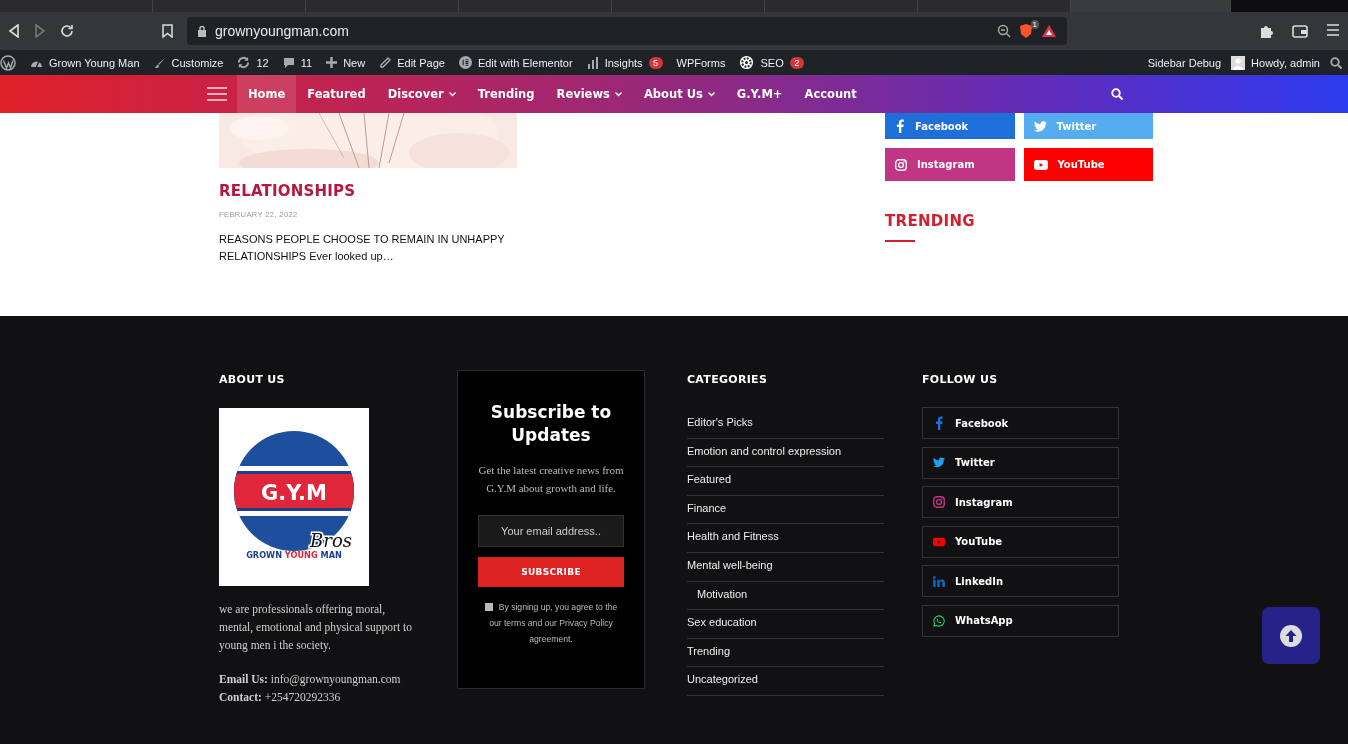 The height and width of the screenshot is (744, 1348). What do you see at coordinates (488, 607) in the screenshot?
I see `checkbox` at bounding box center [488, 607].